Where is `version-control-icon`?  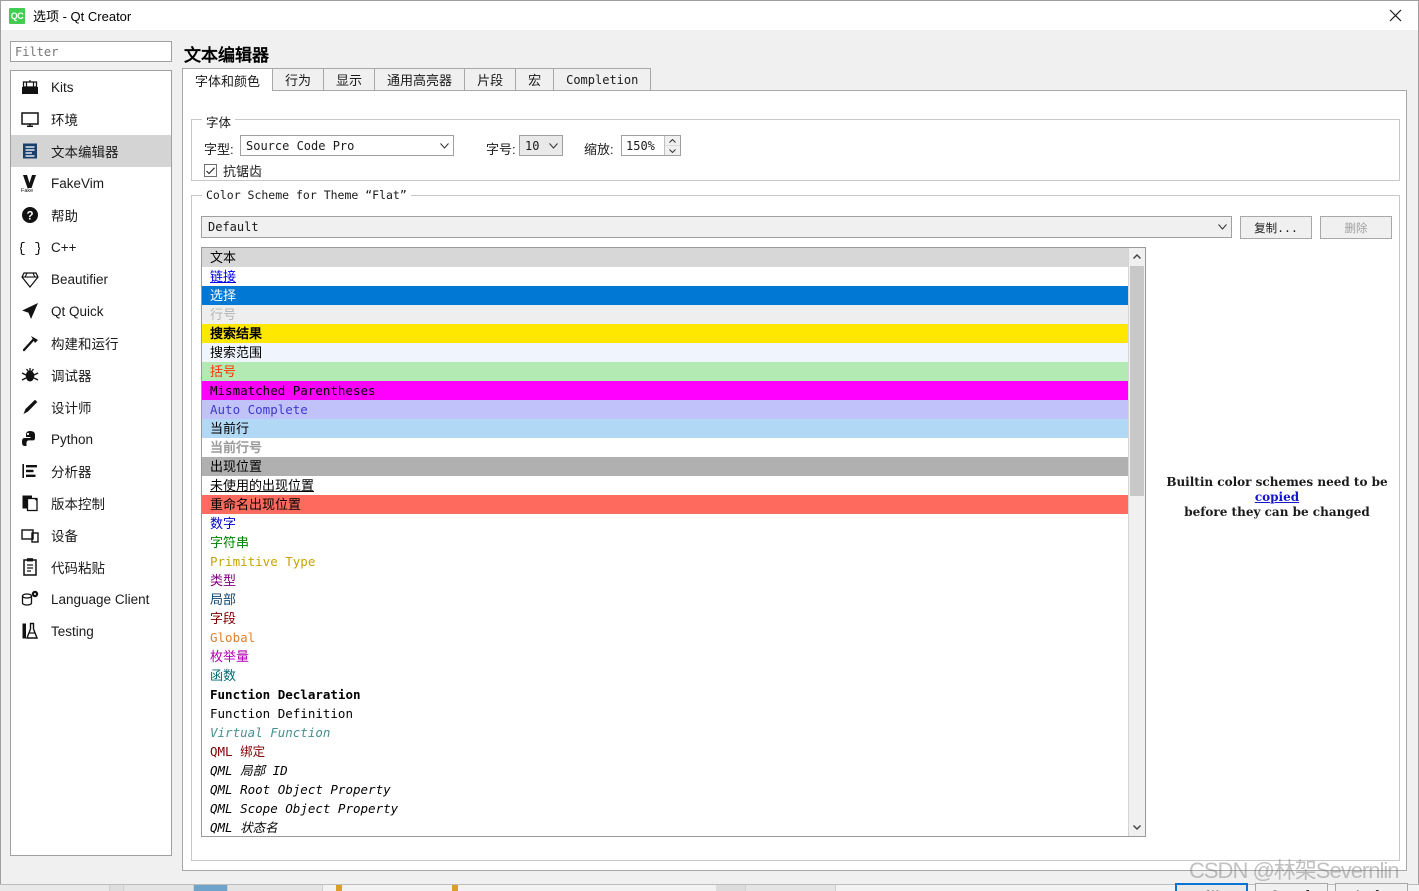
version-control-icon is located at coordinates (30, 503).